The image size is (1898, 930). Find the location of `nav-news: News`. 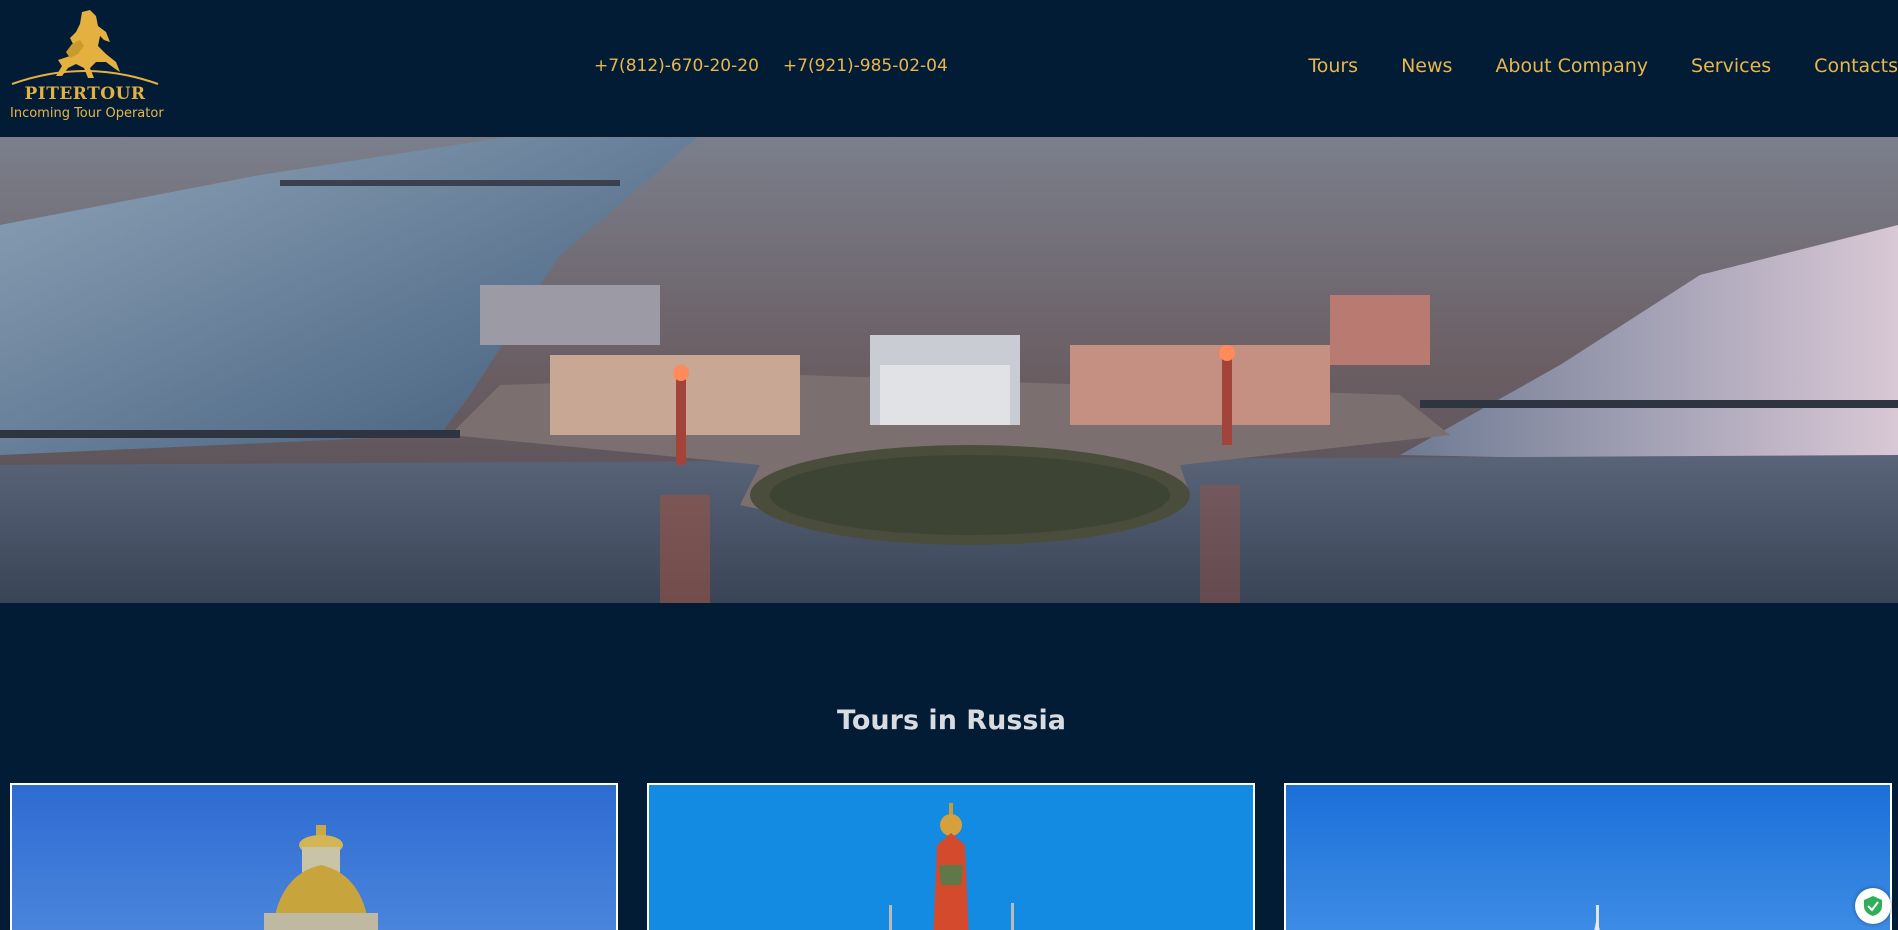

nav-news: News is located at coordinates (1426, 66).